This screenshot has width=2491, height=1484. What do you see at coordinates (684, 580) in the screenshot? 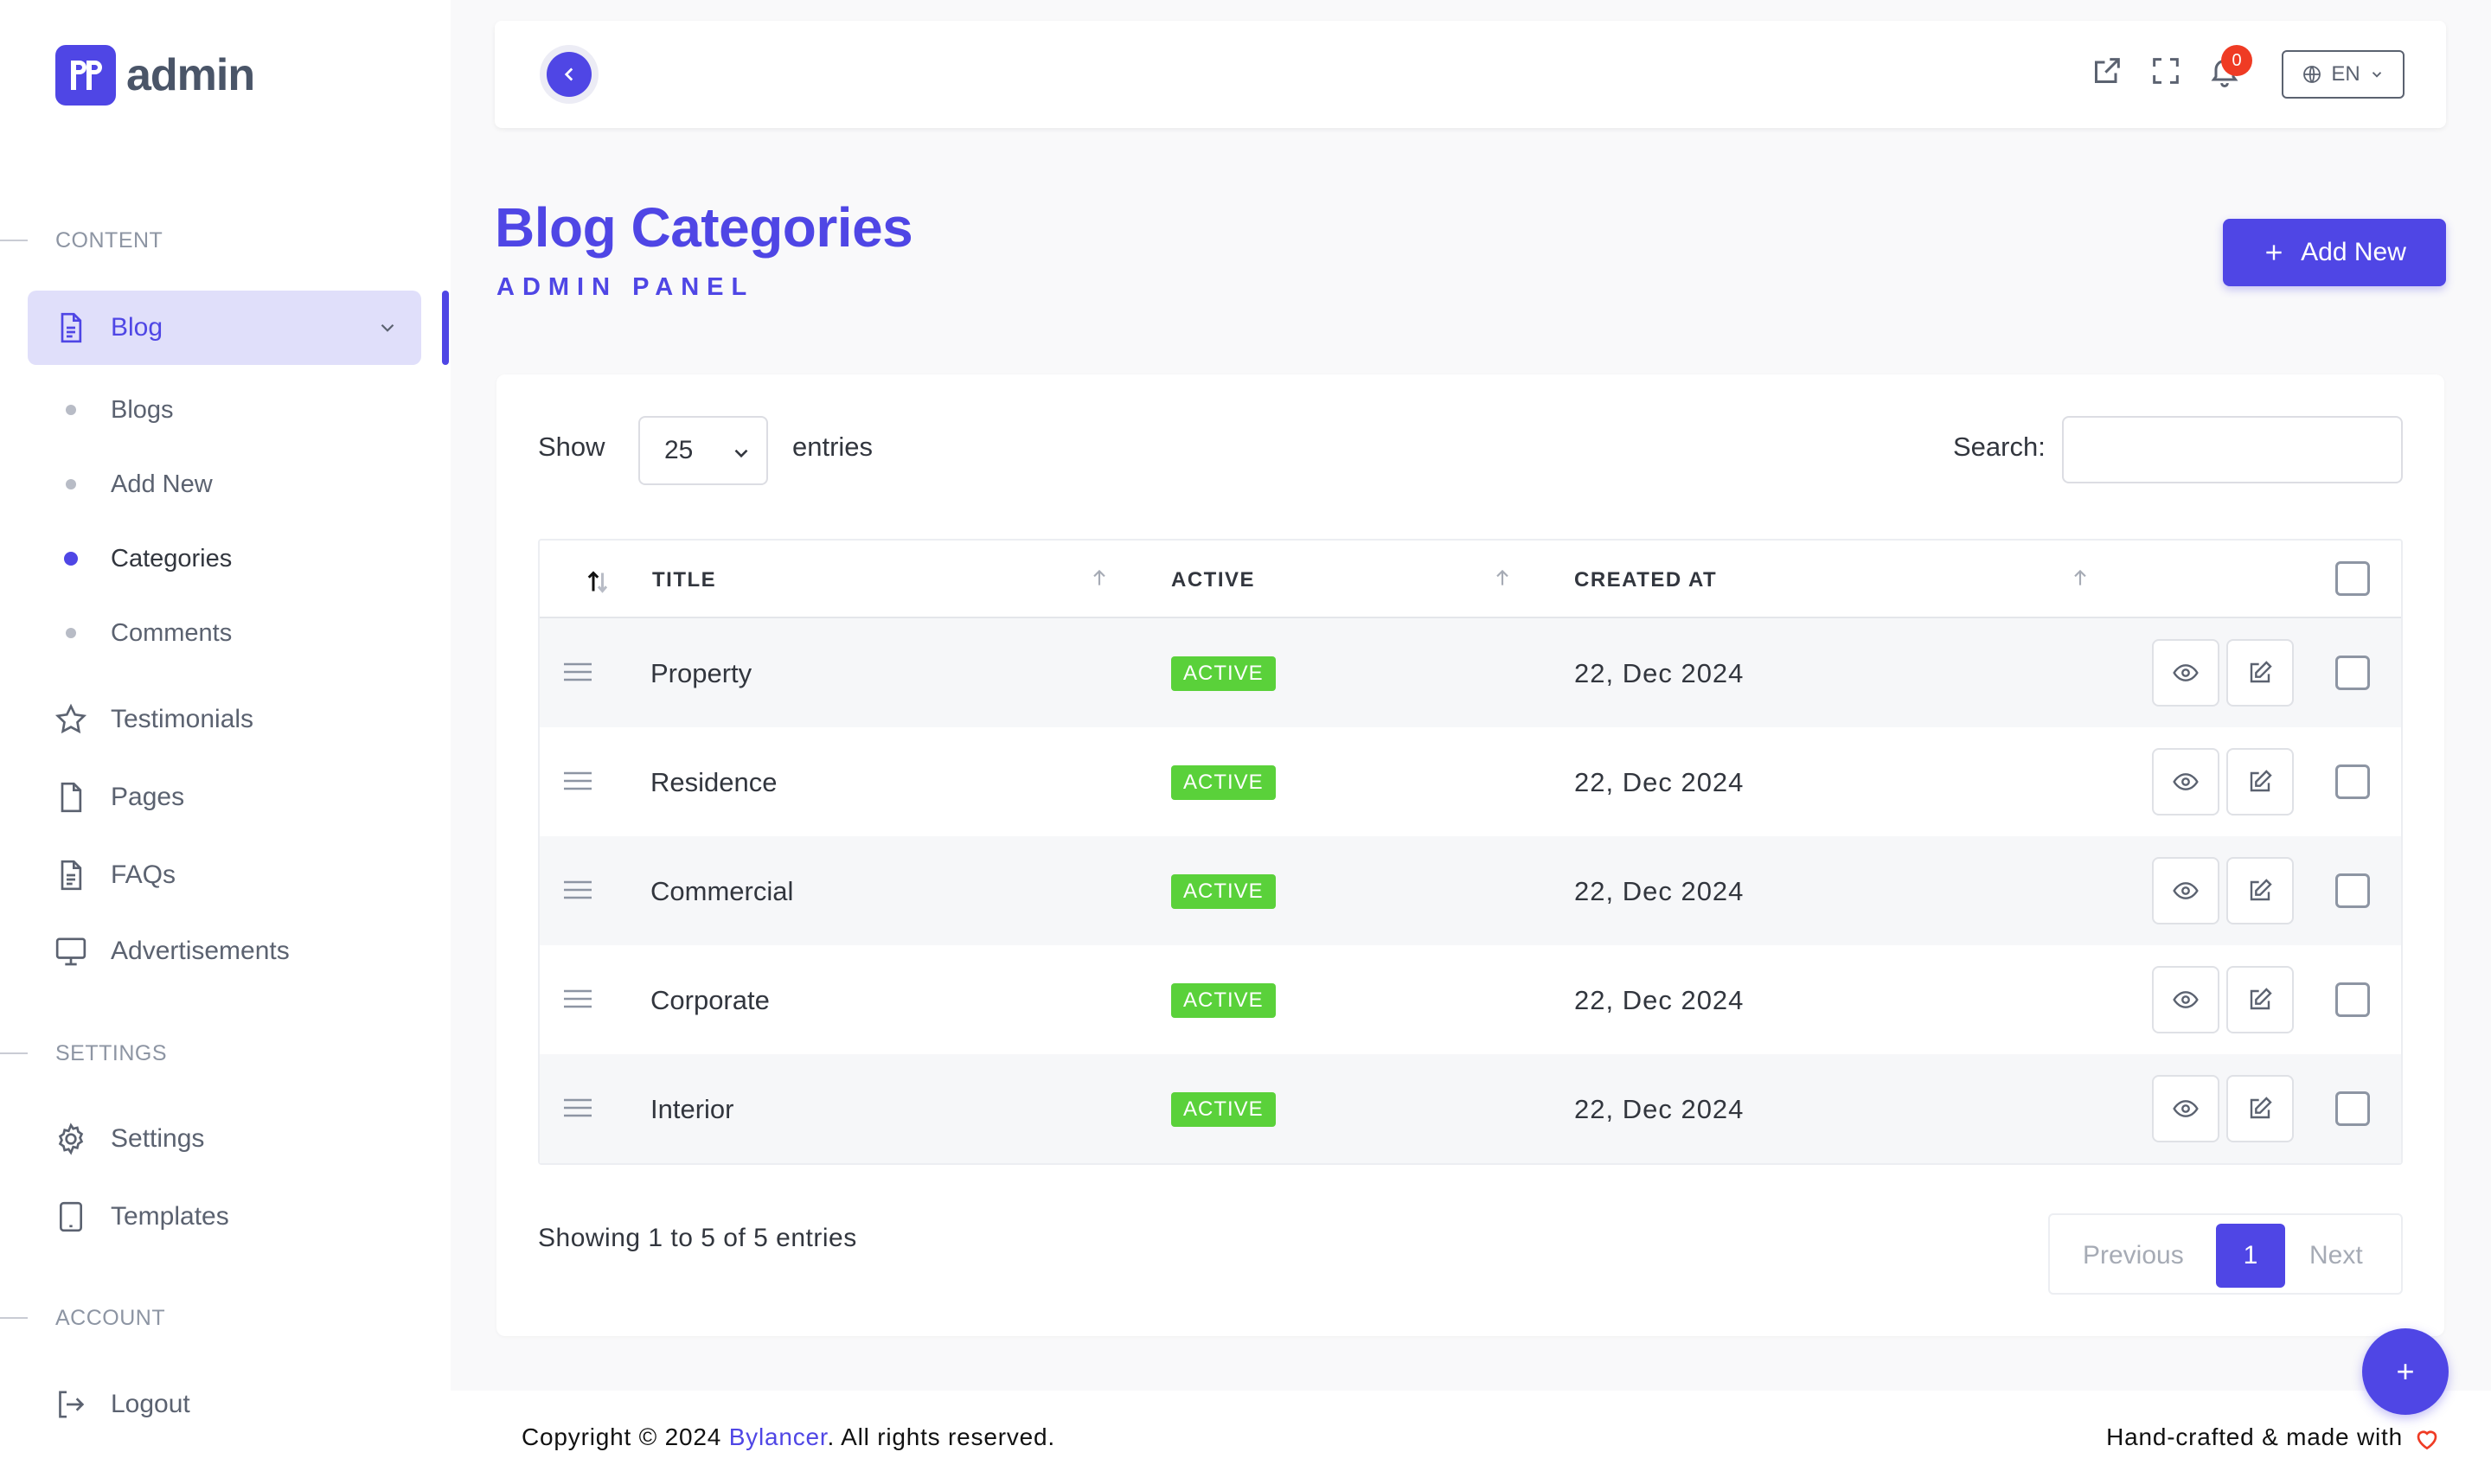
I see `column-header-title: TITLE` at bounding box center [684, 580].